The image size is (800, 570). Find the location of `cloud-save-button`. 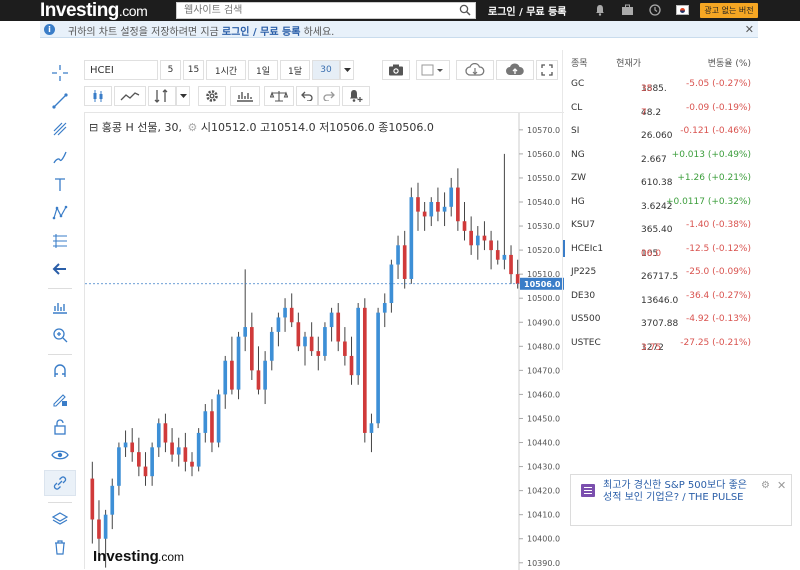

cloud-save-button is located at coordinates (515, 70).